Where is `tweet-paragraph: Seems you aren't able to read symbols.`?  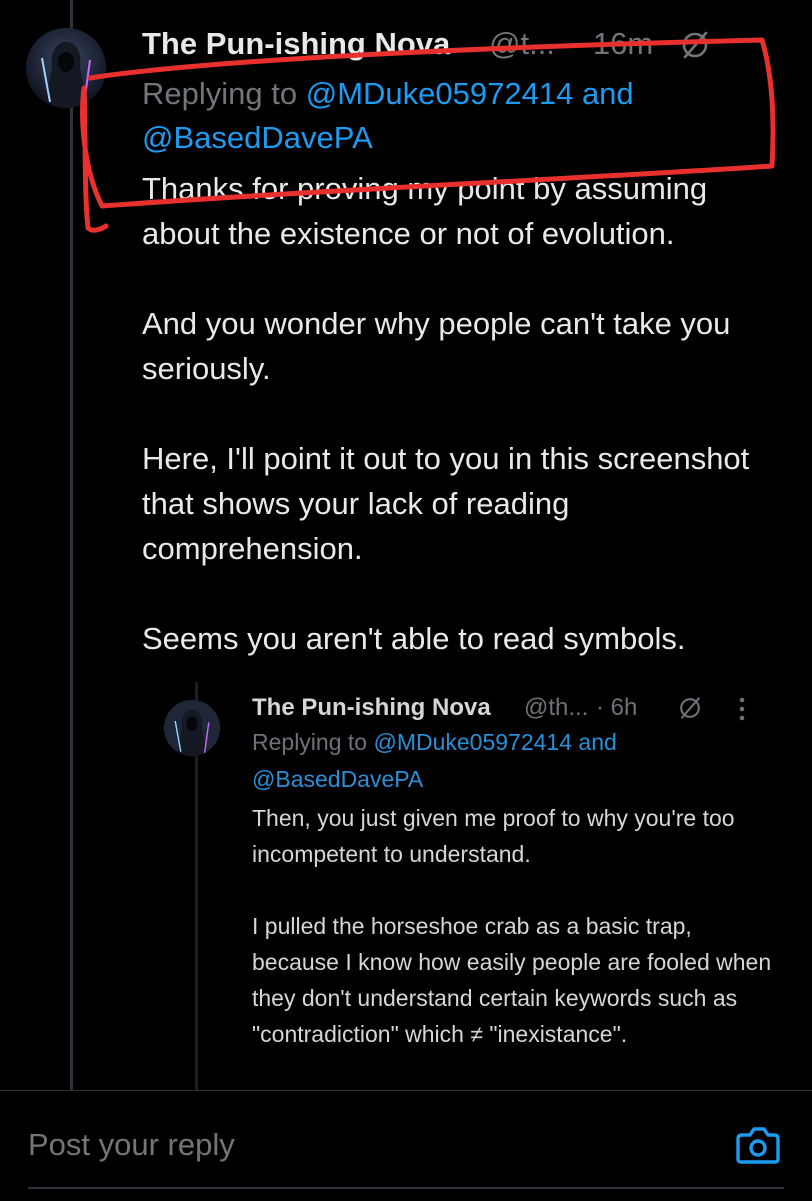 tweet-paragraph: Seems you aren't able to read symbols. is located at coordinates (414, 638).